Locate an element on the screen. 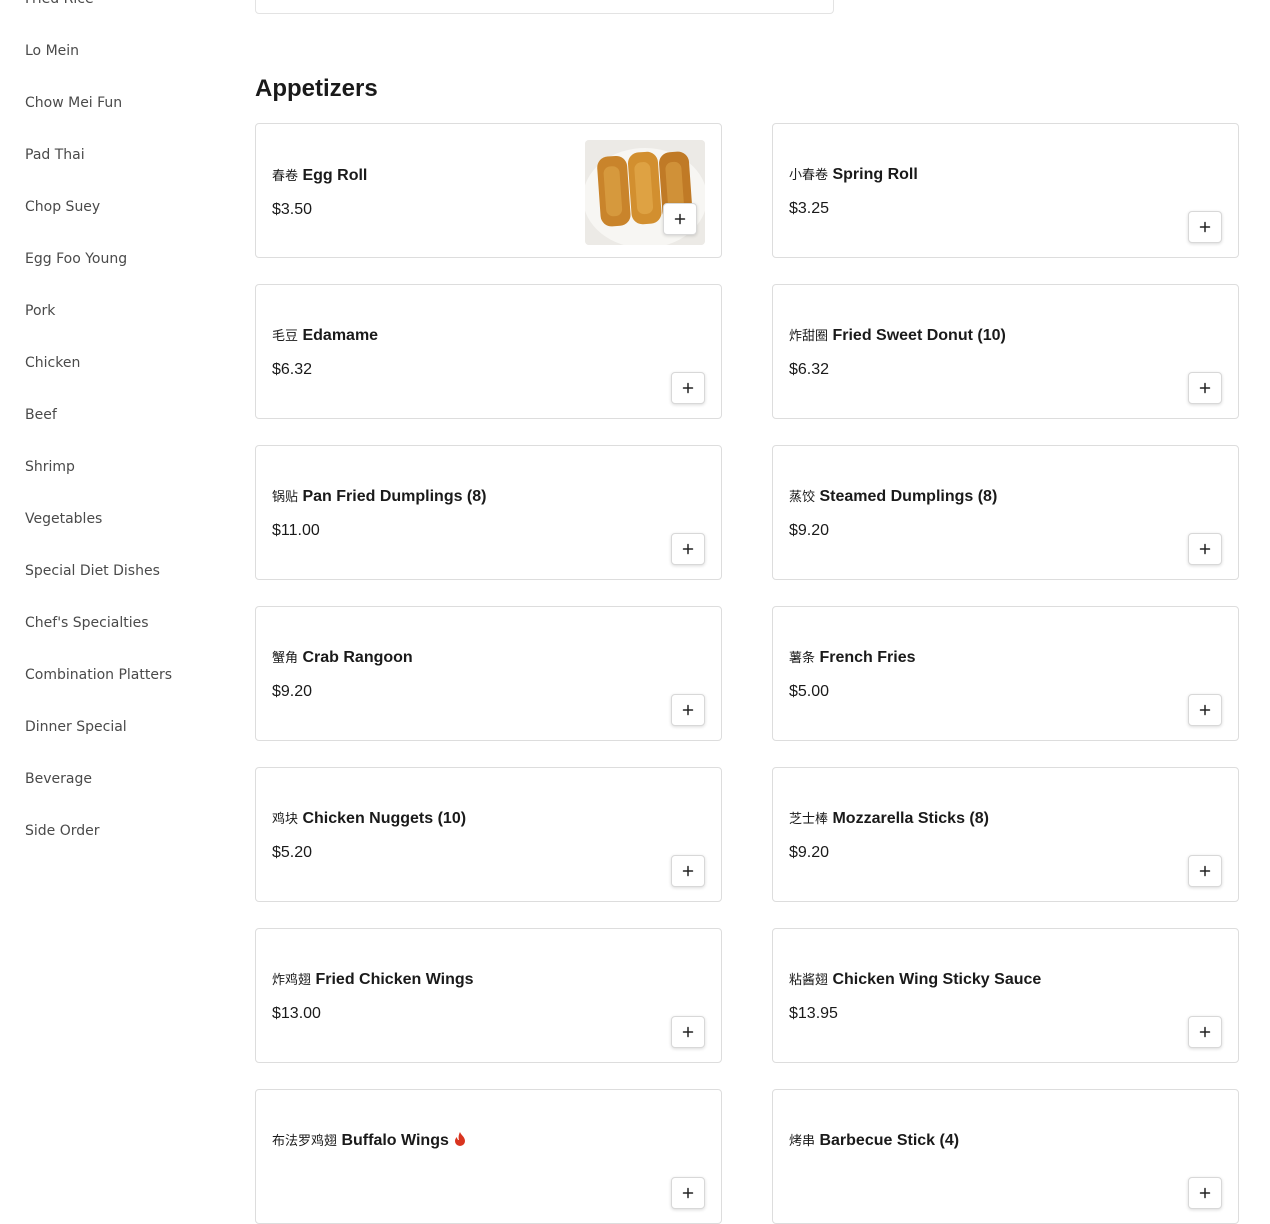  item-english-name: Buffalo Wings is located at coordinates (395, 1140).